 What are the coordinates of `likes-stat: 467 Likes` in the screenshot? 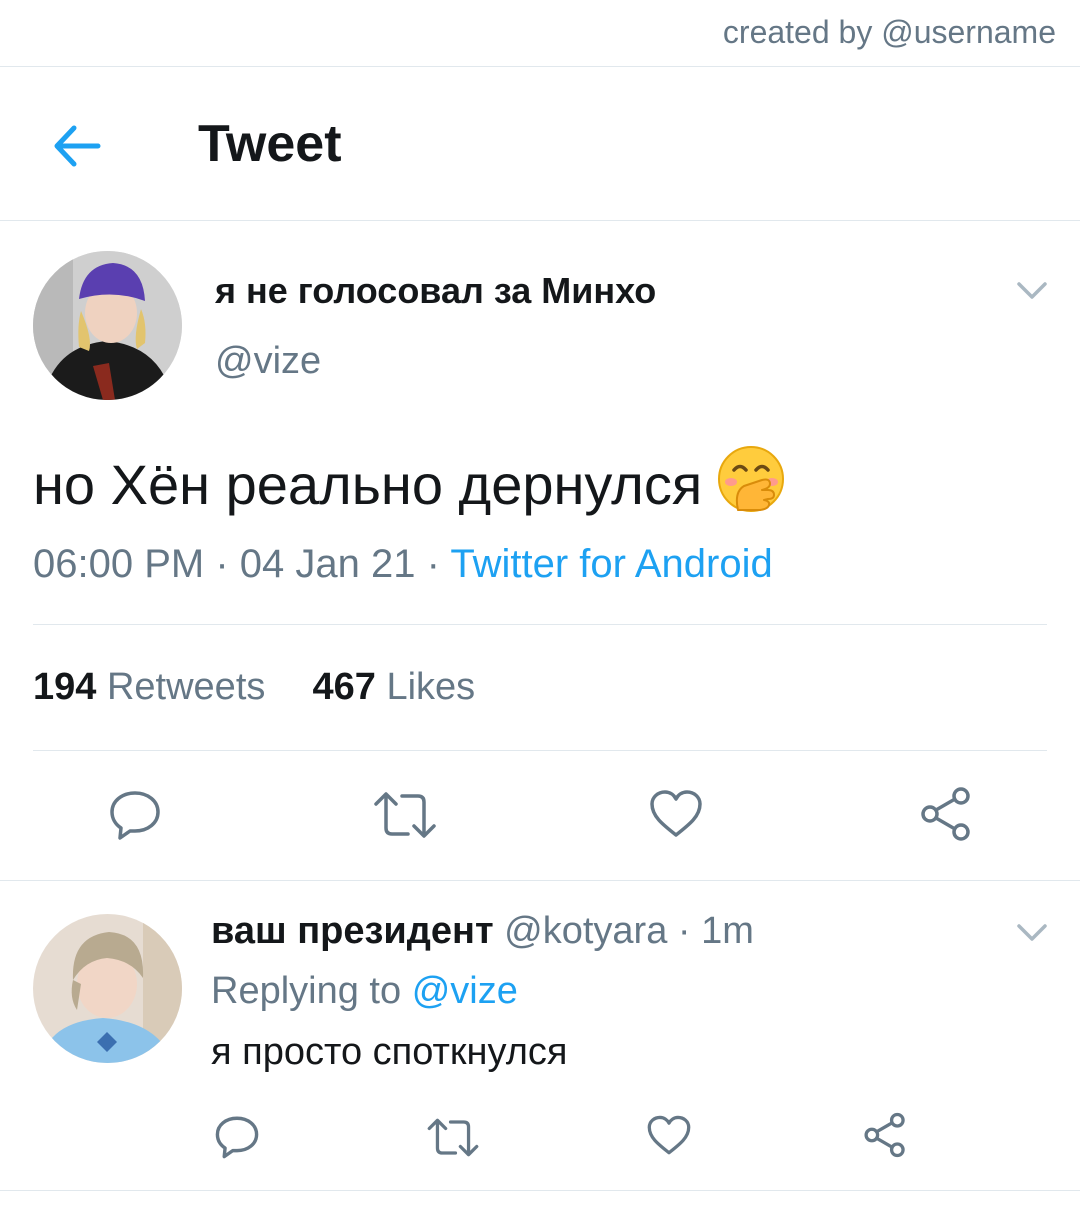 It's located at (394, 687).